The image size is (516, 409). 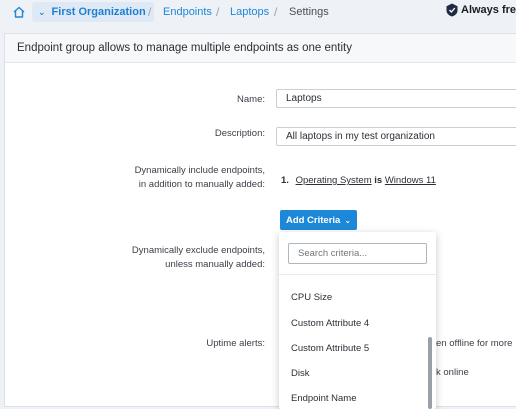 I want to click on rule-operator: is, so click(x=378, y=180).